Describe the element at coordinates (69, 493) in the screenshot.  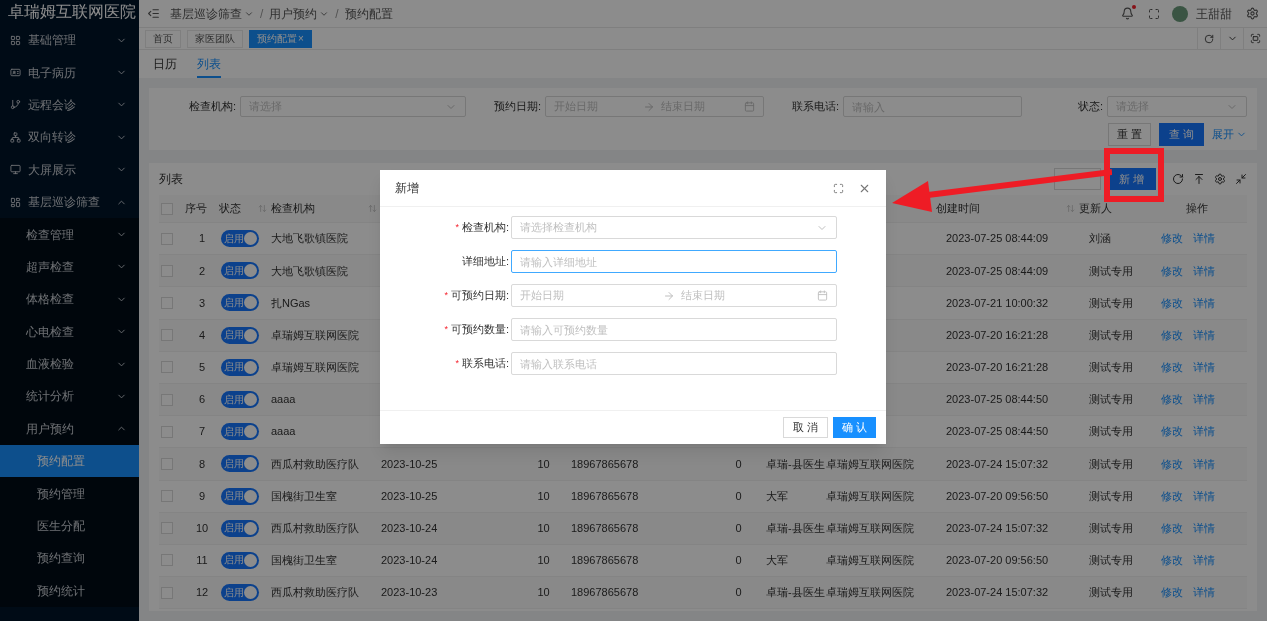
I see `sidebar-item: 预约管理` at that location.